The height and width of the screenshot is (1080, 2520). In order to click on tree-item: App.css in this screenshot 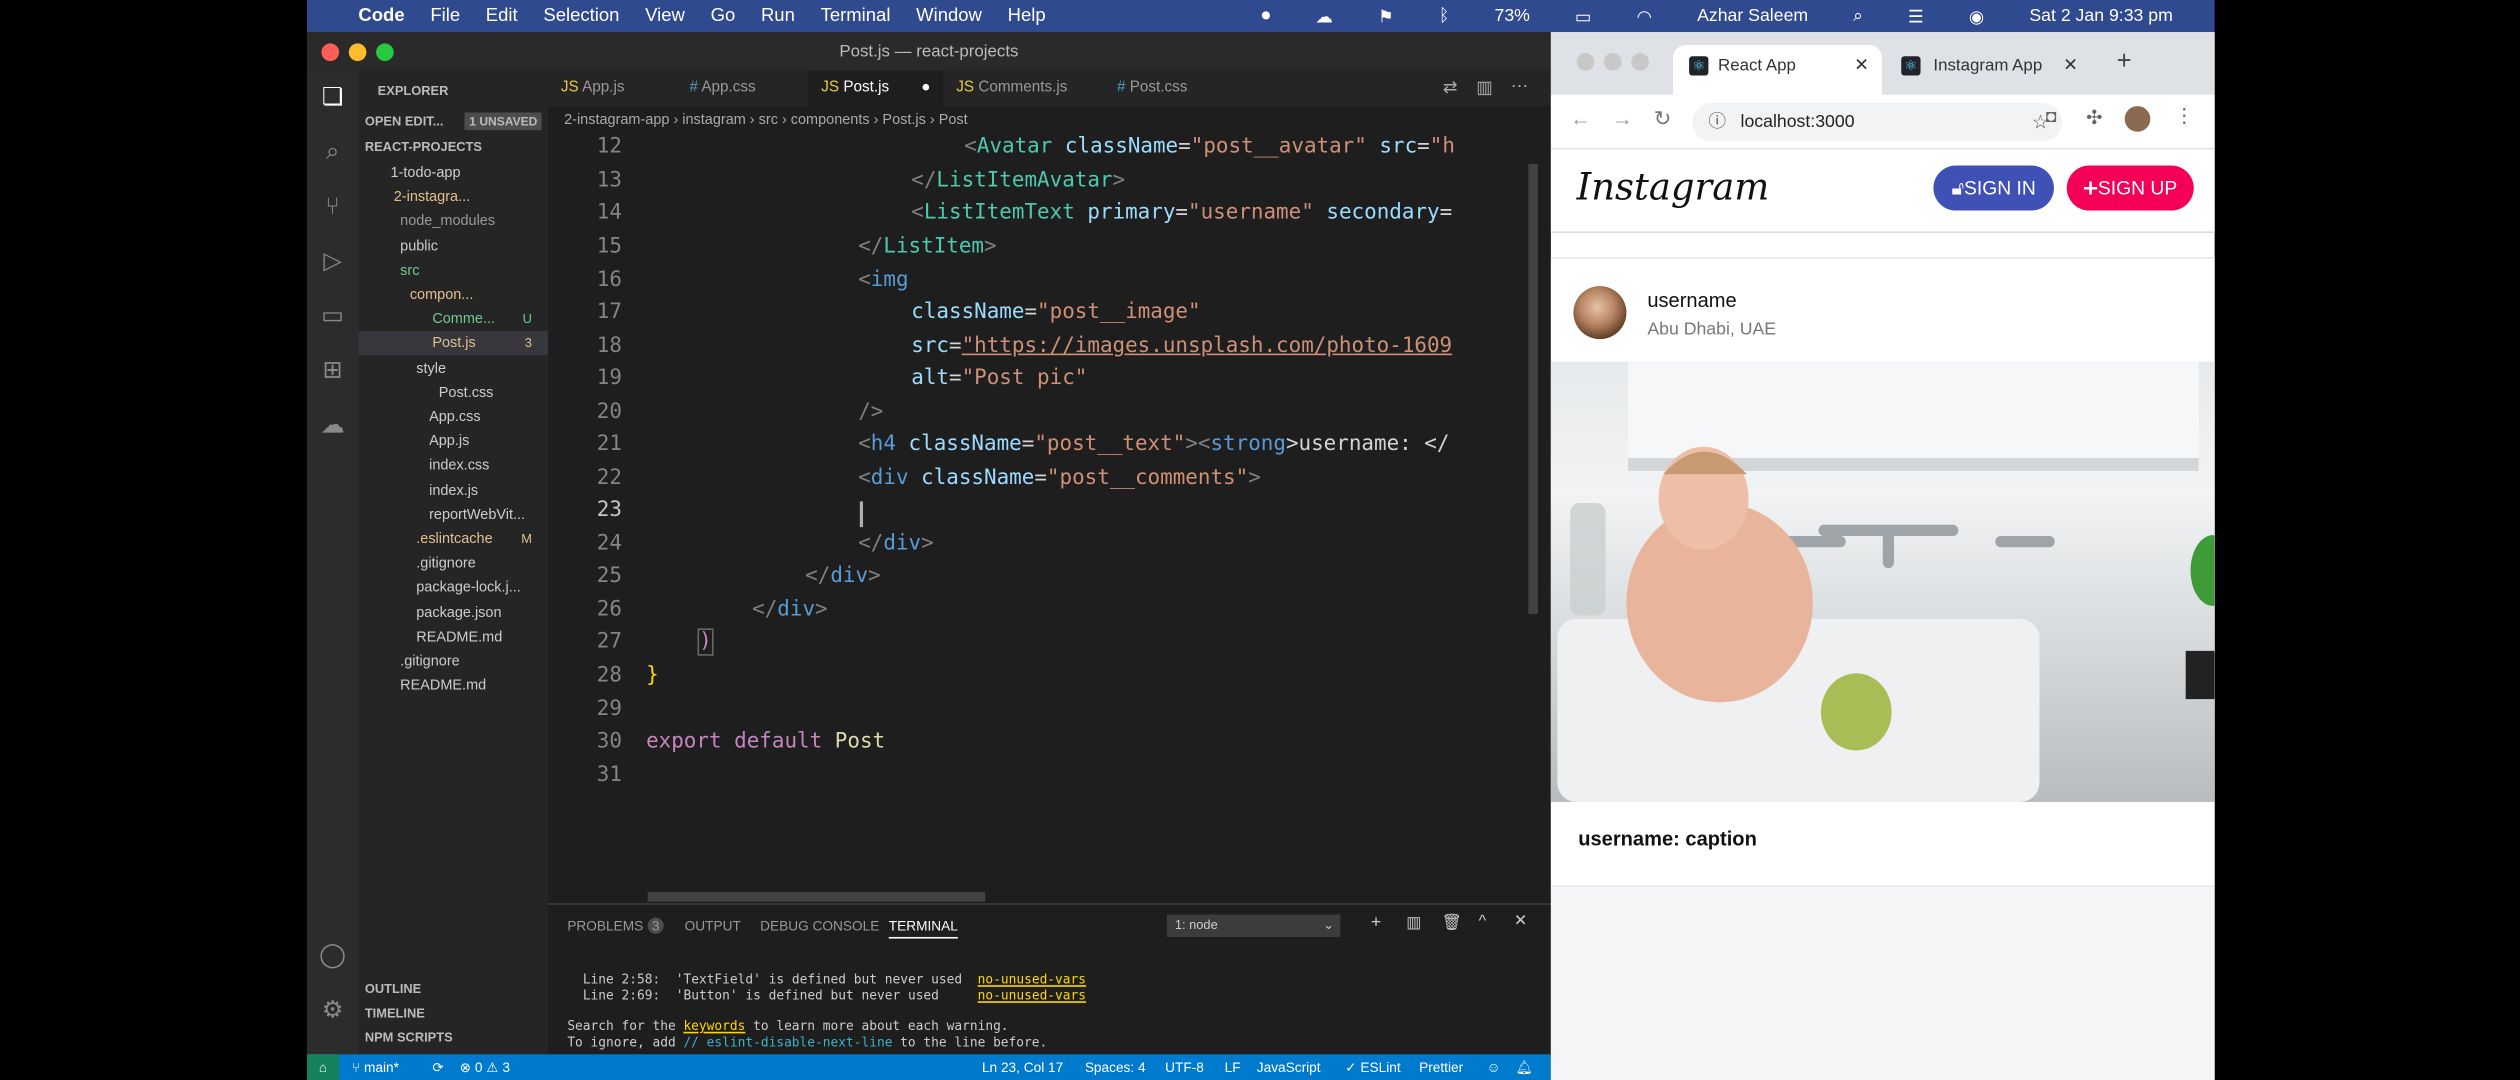, I will do `click(453, 417)`.